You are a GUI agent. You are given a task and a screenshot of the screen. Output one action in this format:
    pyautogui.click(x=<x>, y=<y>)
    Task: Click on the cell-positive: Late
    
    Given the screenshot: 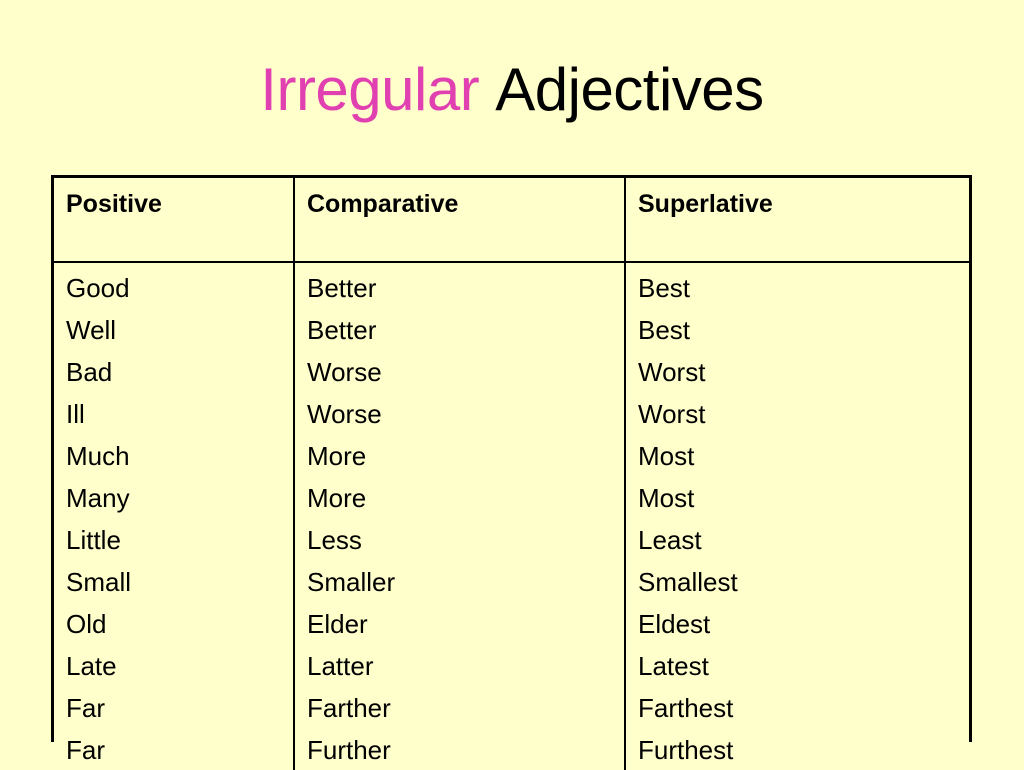 What is the action you would take?
    pyautogui.click(x=174, y=665)
    